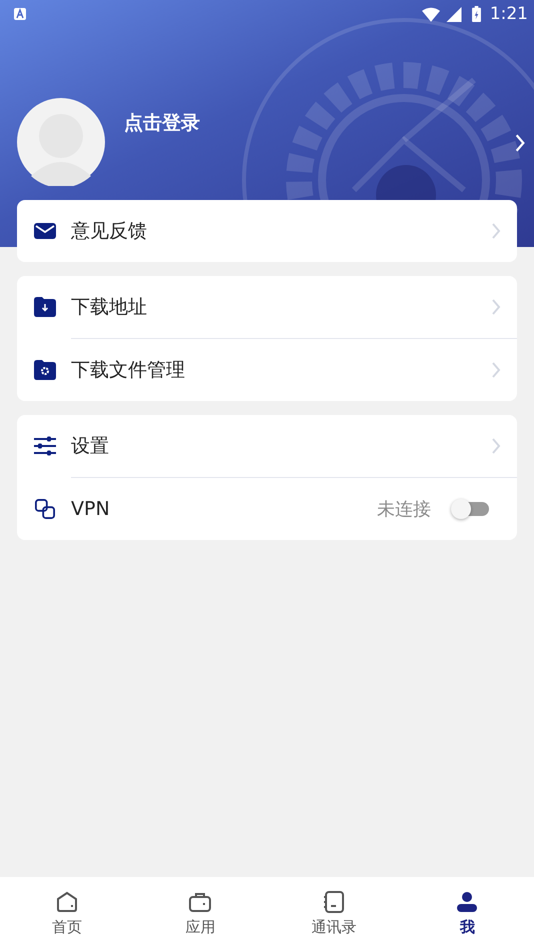 The width and height of the screenshot is (534, 950). I want to click on menu-item: 意见反馈, so click(267, 231).